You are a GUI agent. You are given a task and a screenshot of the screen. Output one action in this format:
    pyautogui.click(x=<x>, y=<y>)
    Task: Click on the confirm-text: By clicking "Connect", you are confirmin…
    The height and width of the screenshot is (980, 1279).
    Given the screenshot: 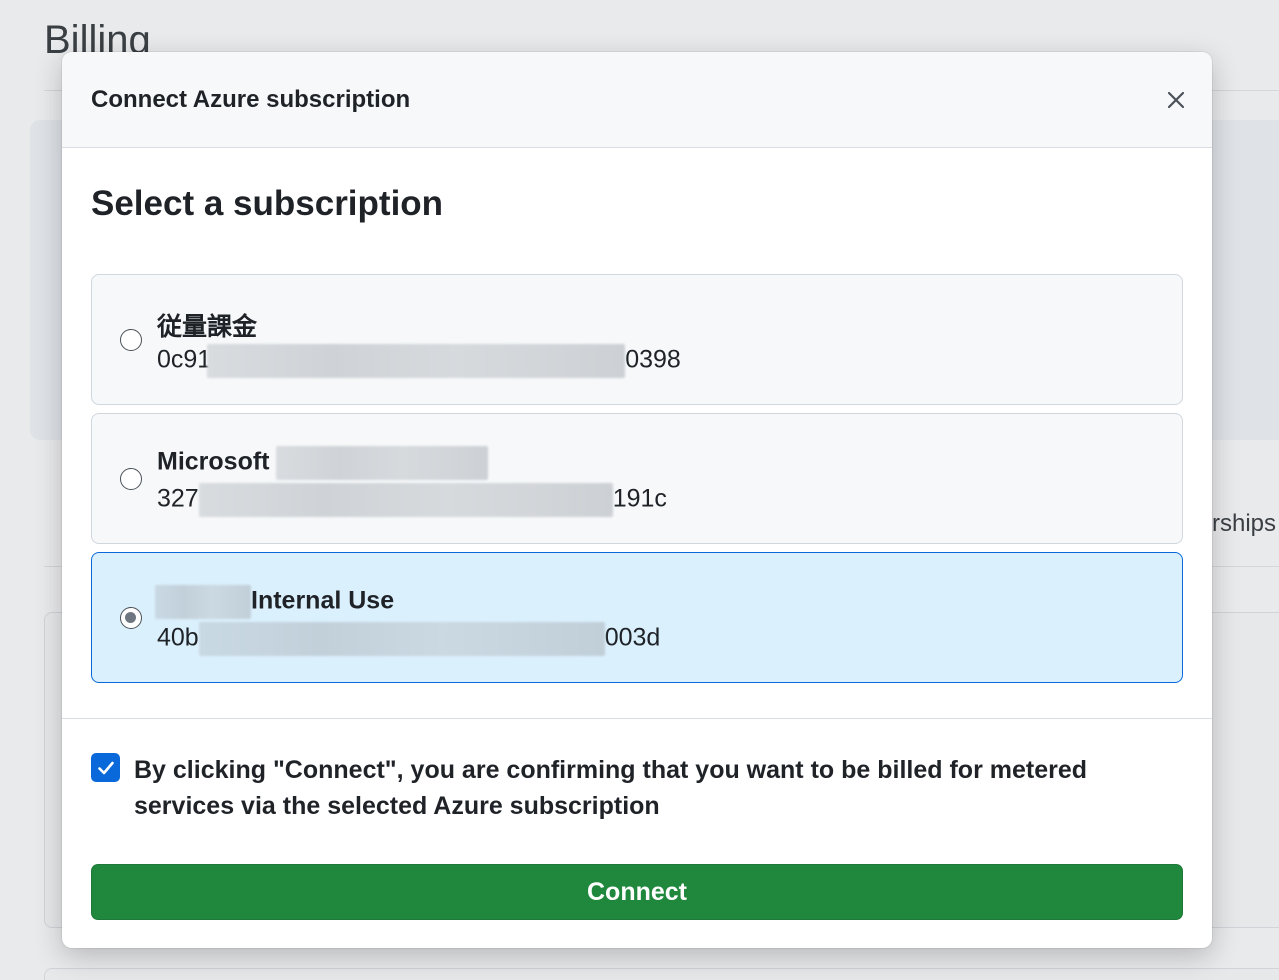 What is the action you would take?
    pyautogui.click(x=611, y=788)
    